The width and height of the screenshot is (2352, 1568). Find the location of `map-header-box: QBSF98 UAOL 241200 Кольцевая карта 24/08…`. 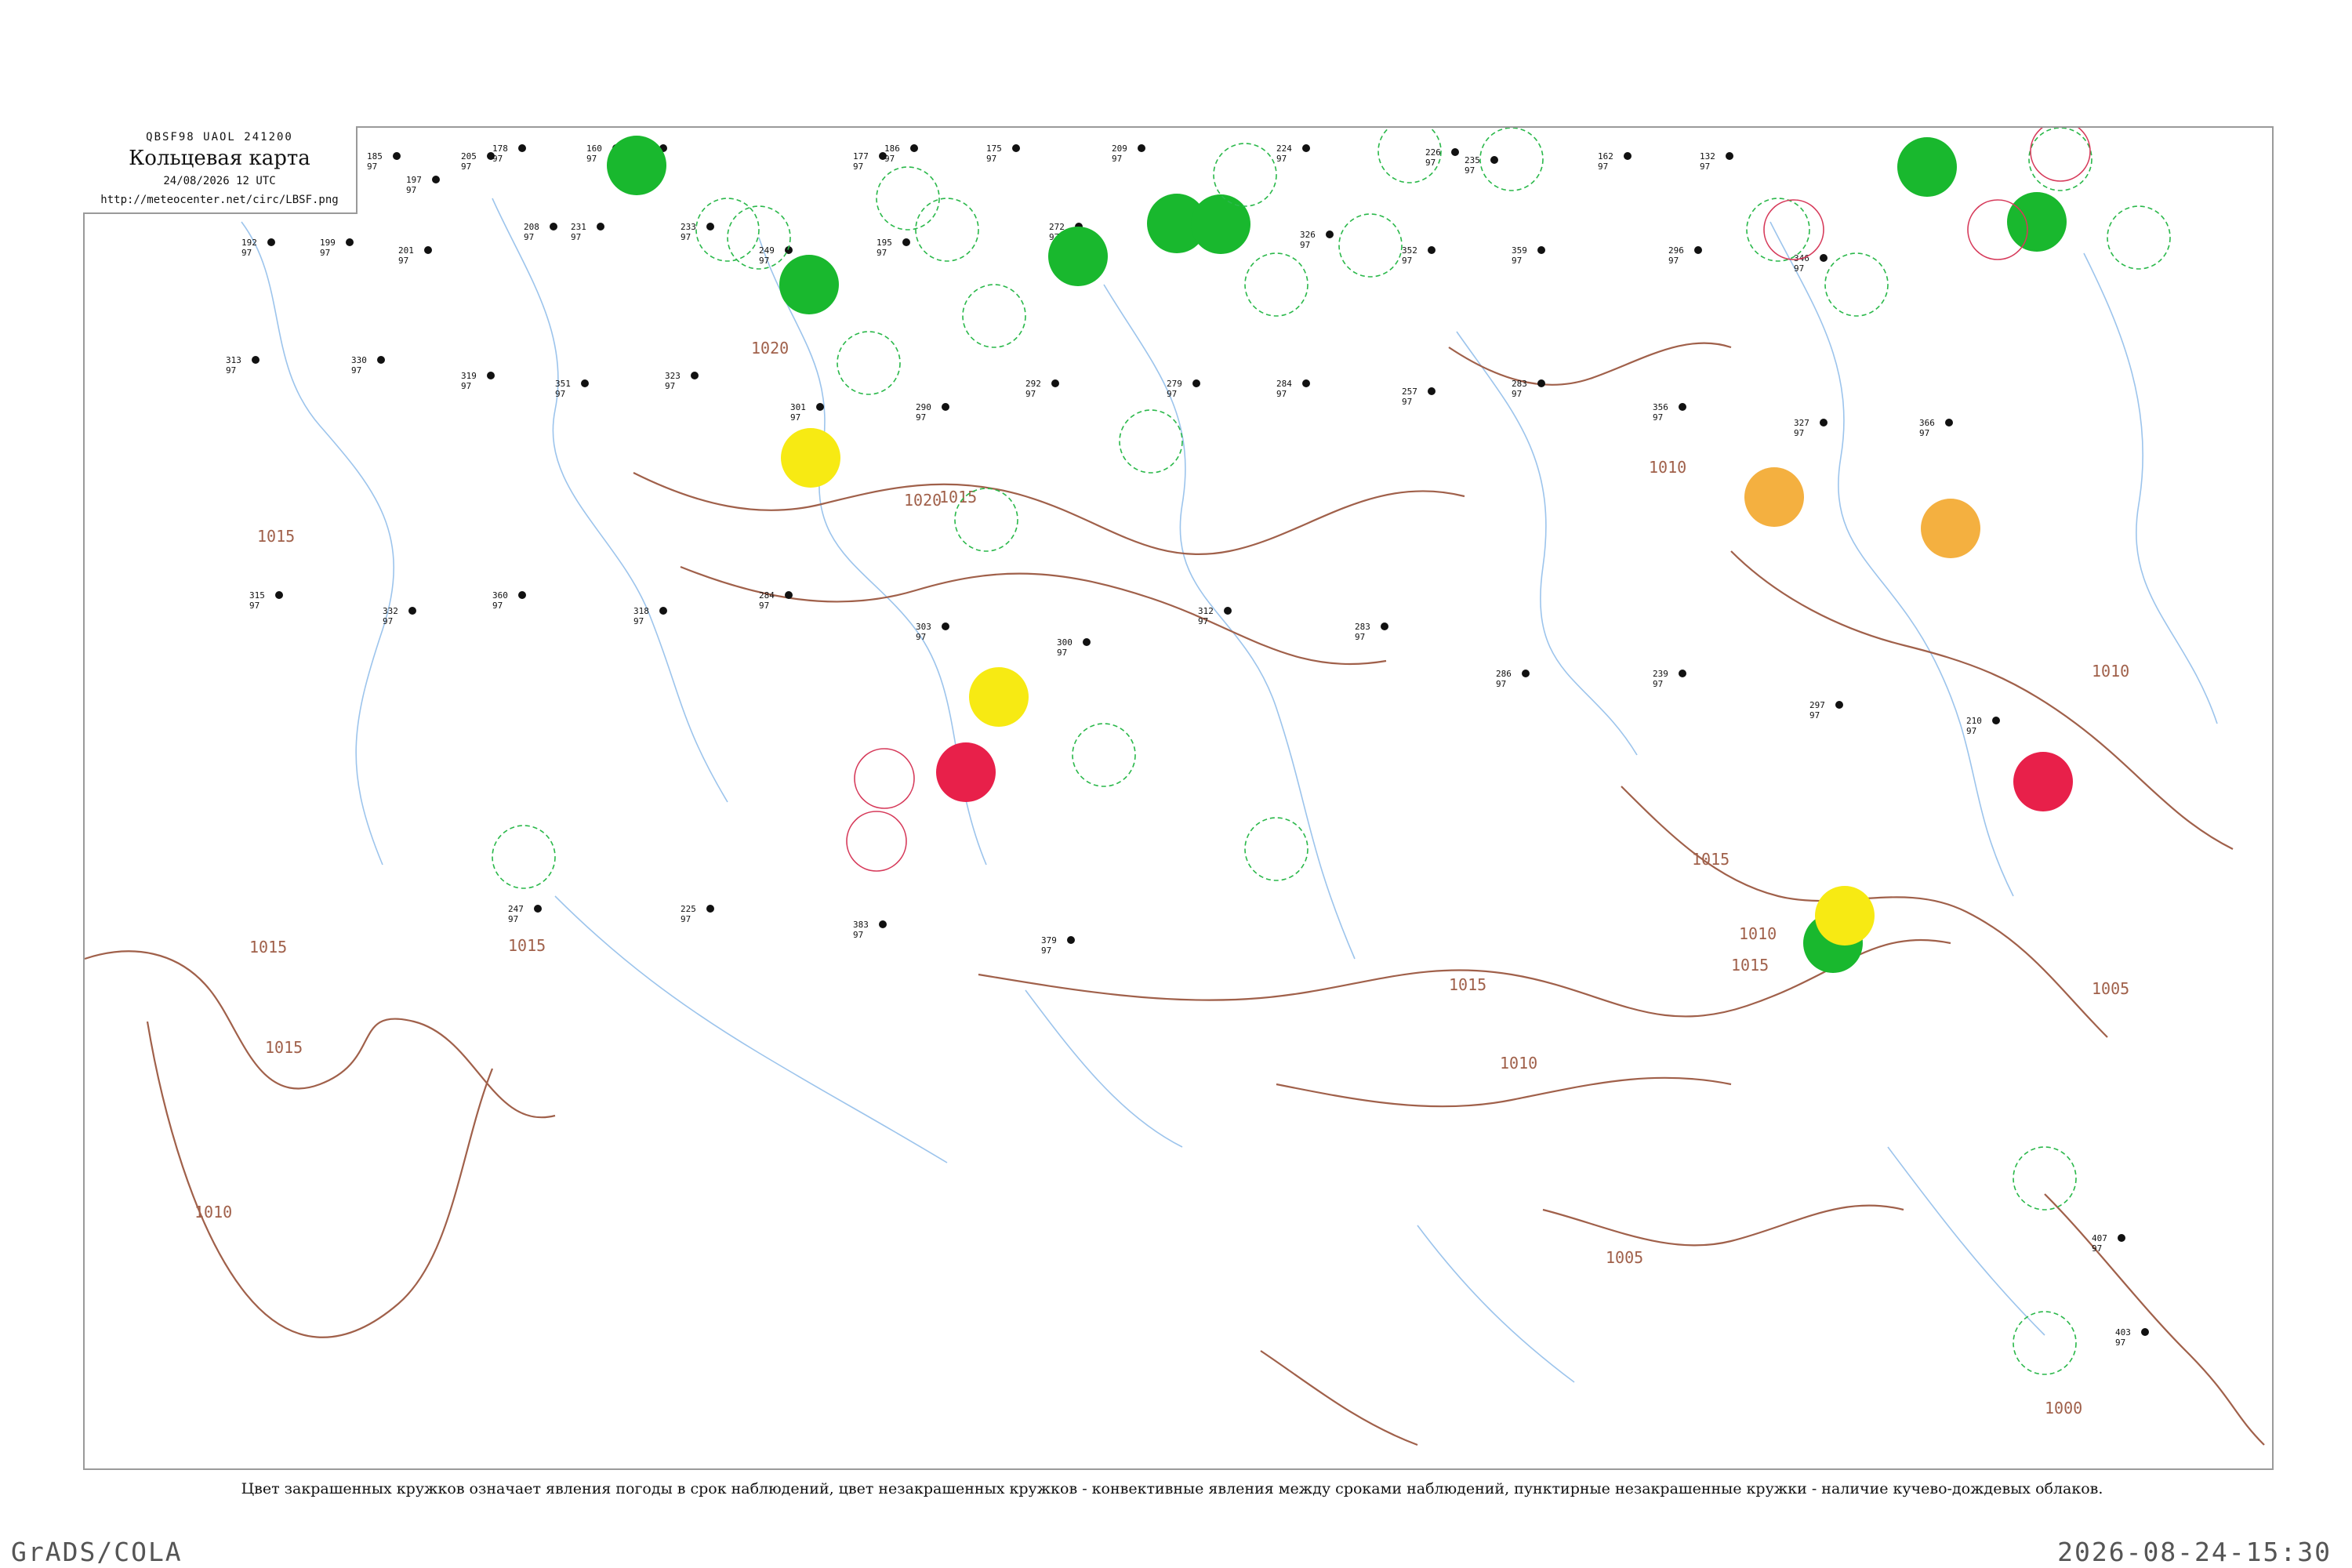

map-header-box: QBSF98 UAOL 241200 Кольцевая карта 24/08… is located at coordinates (220, 170).